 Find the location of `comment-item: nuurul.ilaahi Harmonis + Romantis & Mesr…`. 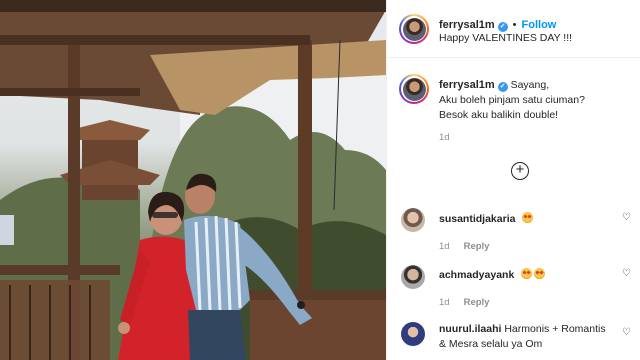

comment-item: nuurul.ilaahi Harmonis + Romantis & Mesr… is located at coordinates (524, 337).